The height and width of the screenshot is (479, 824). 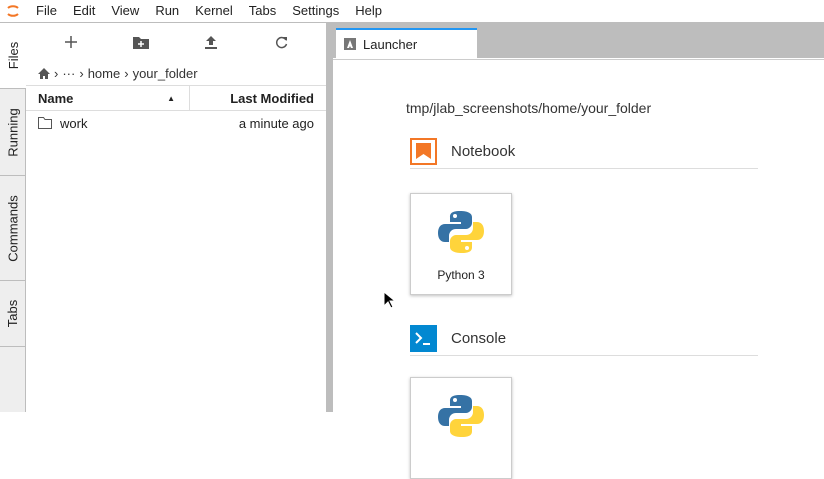 I want to click on tab-tabs: Tabs, so click(x=13, y=314).